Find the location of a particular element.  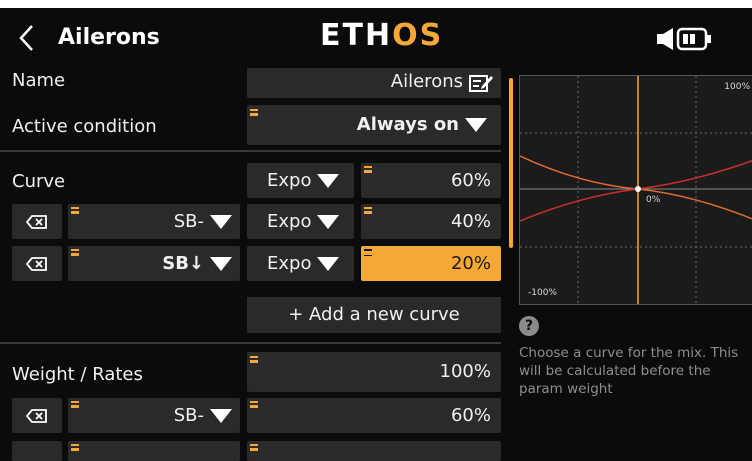

brand-logo: ETHOS is located at coordinates (381, 36).